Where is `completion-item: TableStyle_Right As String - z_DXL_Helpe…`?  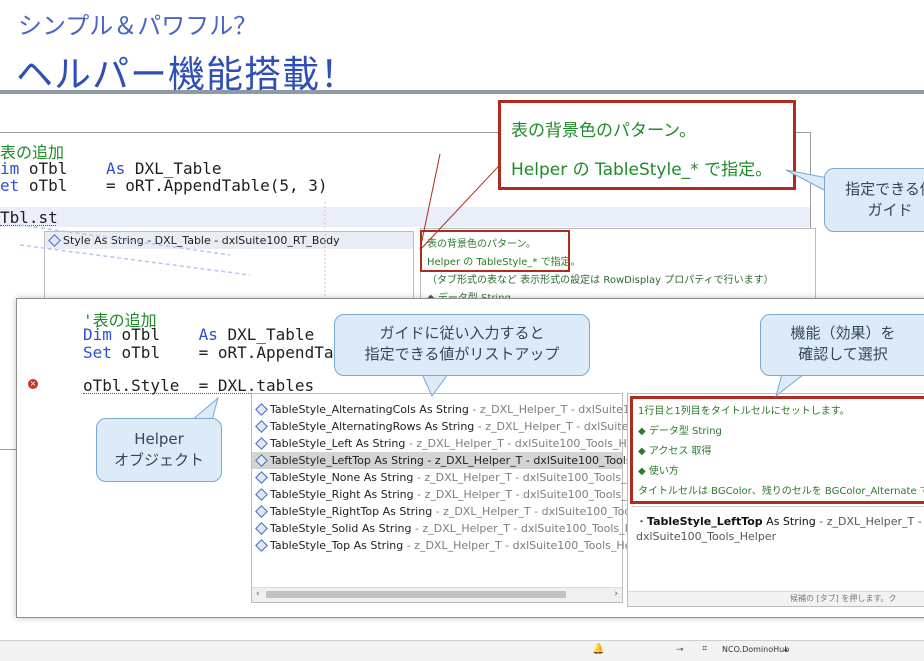
completion-item: TableStyle_Right As String - z_DXL_Helpe… is located at coordinates (457, 494).